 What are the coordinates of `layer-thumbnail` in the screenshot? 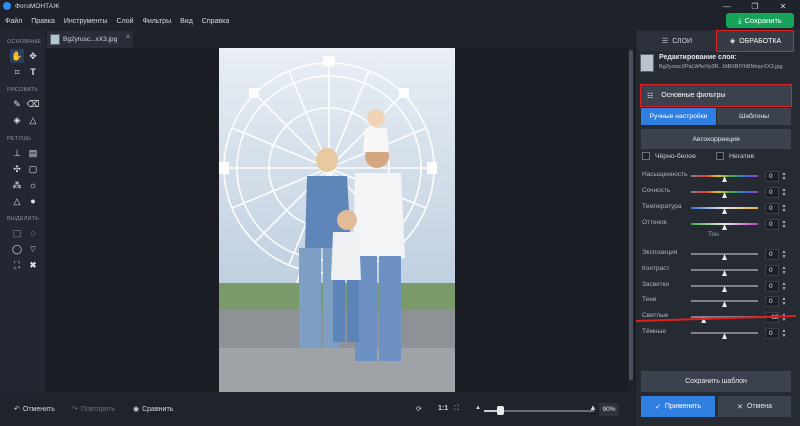 It's located at (647, 63).